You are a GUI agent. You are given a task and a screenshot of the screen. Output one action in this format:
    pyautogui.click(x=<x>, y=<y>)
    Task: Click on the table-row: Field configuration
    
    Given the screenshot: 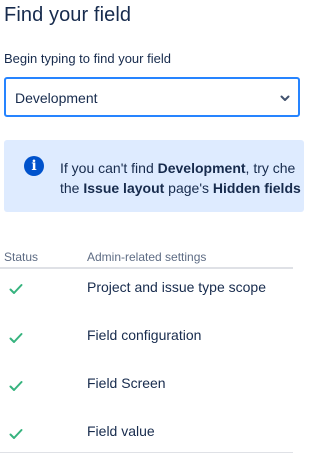 What is the action you would take?
    pyautogui.click(x=146, y=342)
    